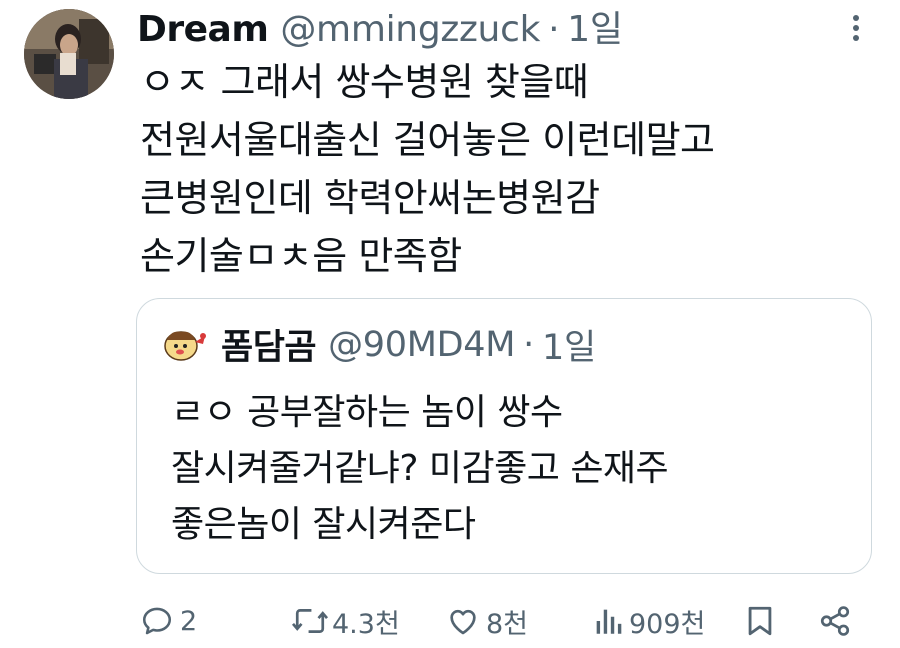 The width and height of the screenshot is (900, 648). Describe the element at coordinates (427, 140) in the screenshot. I see `tweet-line: 전원서울대출신 걸어놓은 이런데말고` at that location.